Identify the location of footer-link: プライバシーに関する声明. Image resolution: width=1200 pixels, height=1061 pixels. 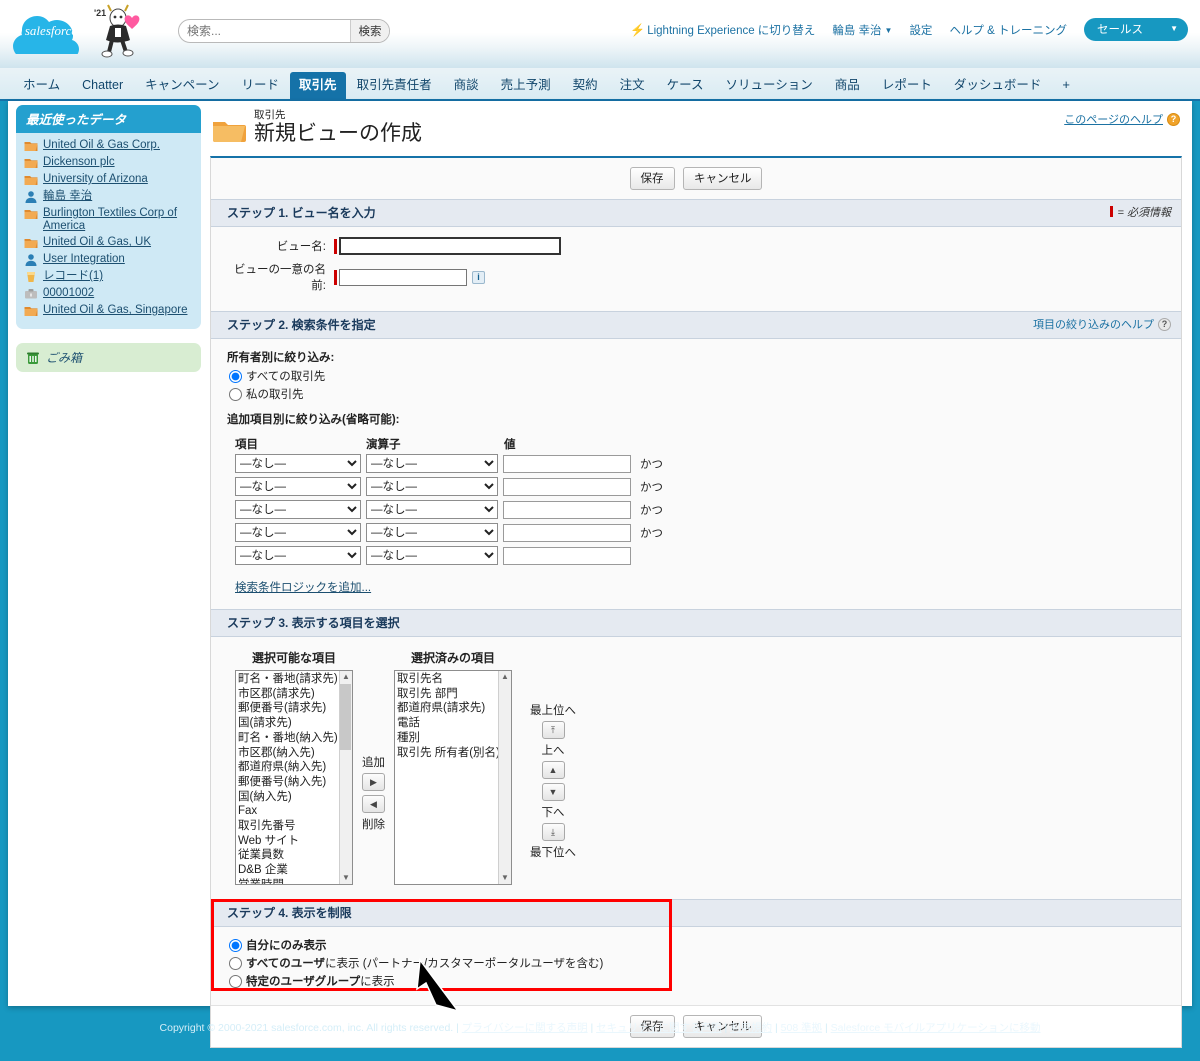
(525, 1028).